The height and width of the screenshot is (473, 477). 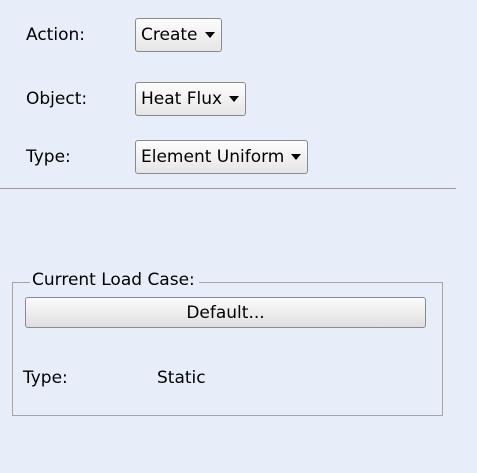 I want to click on action-dropdown-value: Create, so click(x=169, y=35).